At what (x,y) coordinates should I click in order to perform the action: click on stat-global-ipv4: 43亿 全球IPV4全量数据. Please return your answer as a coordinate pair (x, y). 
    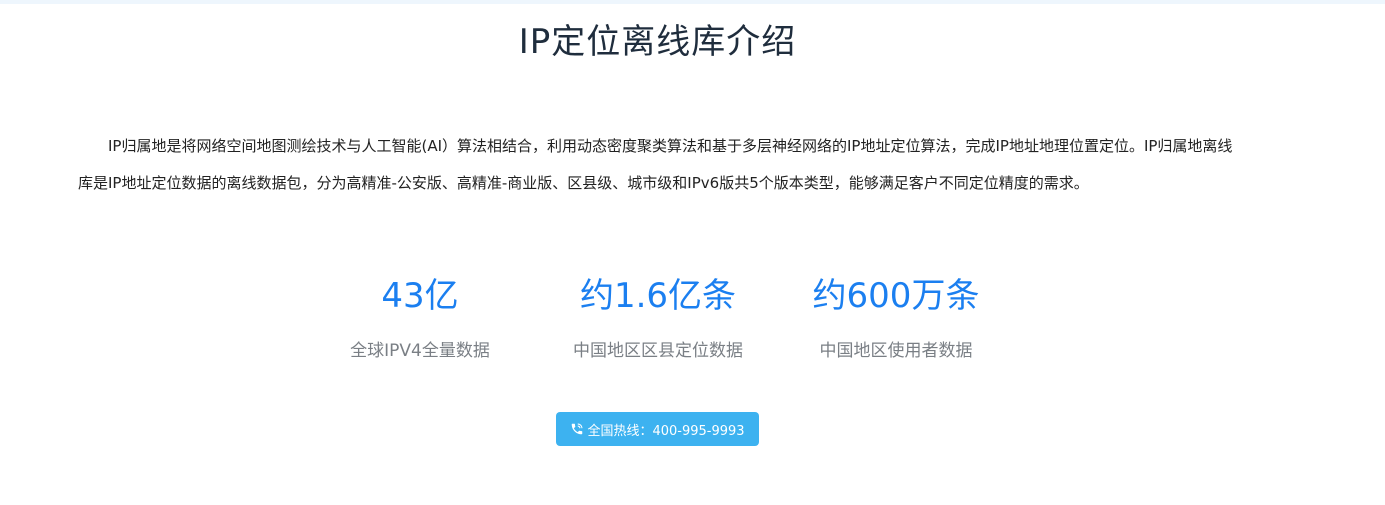
    Looking at the image, I should click on (420, 317).